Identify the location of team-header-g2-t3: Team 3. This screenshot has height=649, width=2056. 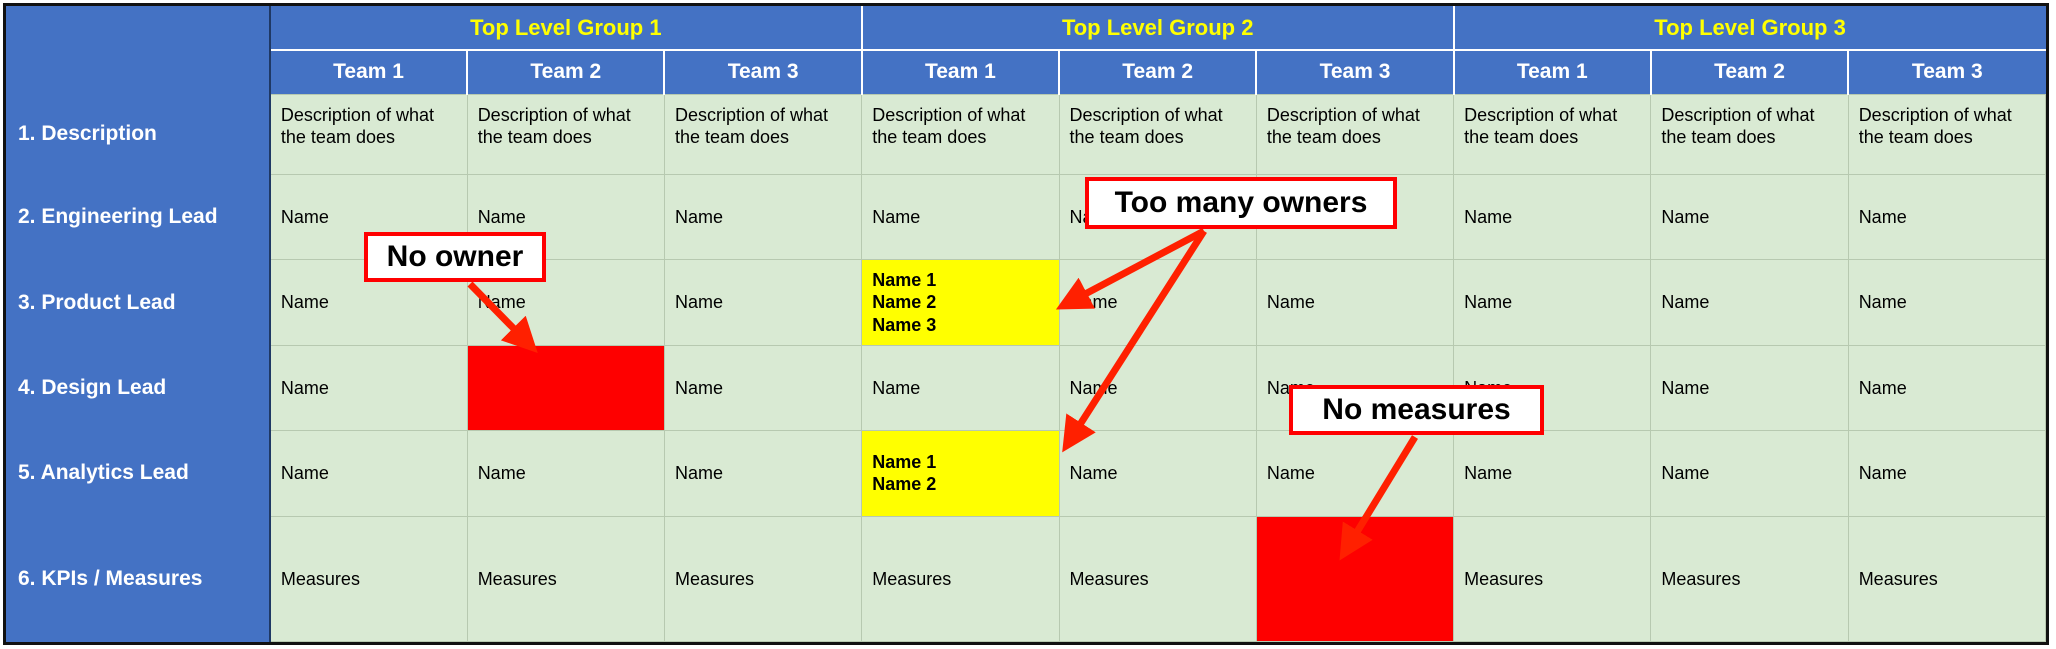
(1354, 72).